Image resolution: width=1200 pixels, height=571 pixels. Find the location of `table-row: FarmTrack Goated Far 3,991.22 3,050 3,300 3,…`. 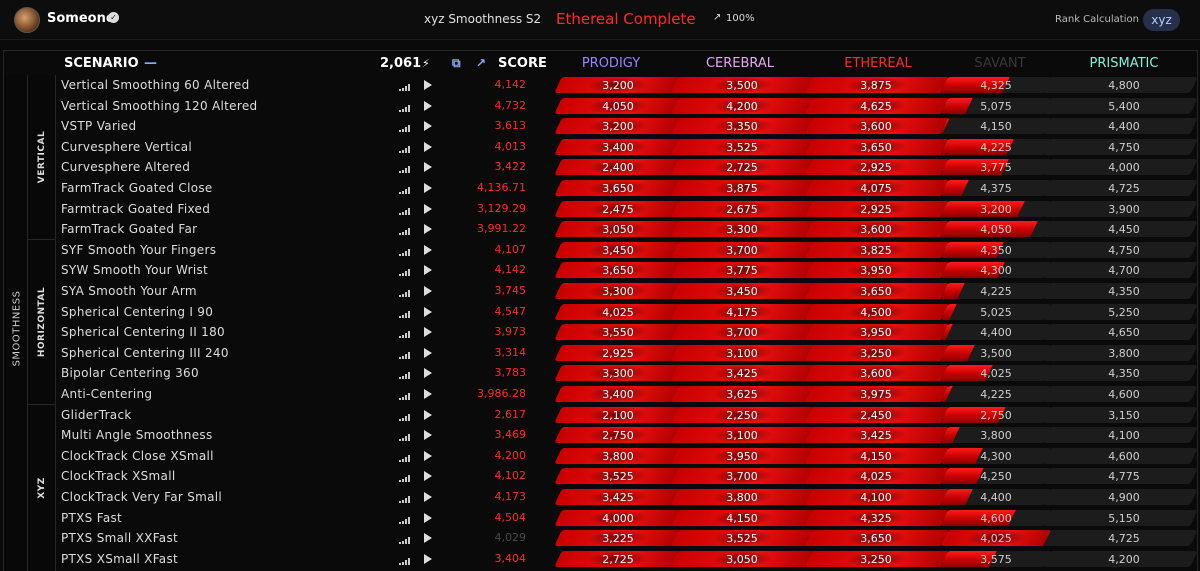

table-row: FarmTrack Goated Far 3,991.22 3,050 3,300 3,… is located at coordinates (627, 229).